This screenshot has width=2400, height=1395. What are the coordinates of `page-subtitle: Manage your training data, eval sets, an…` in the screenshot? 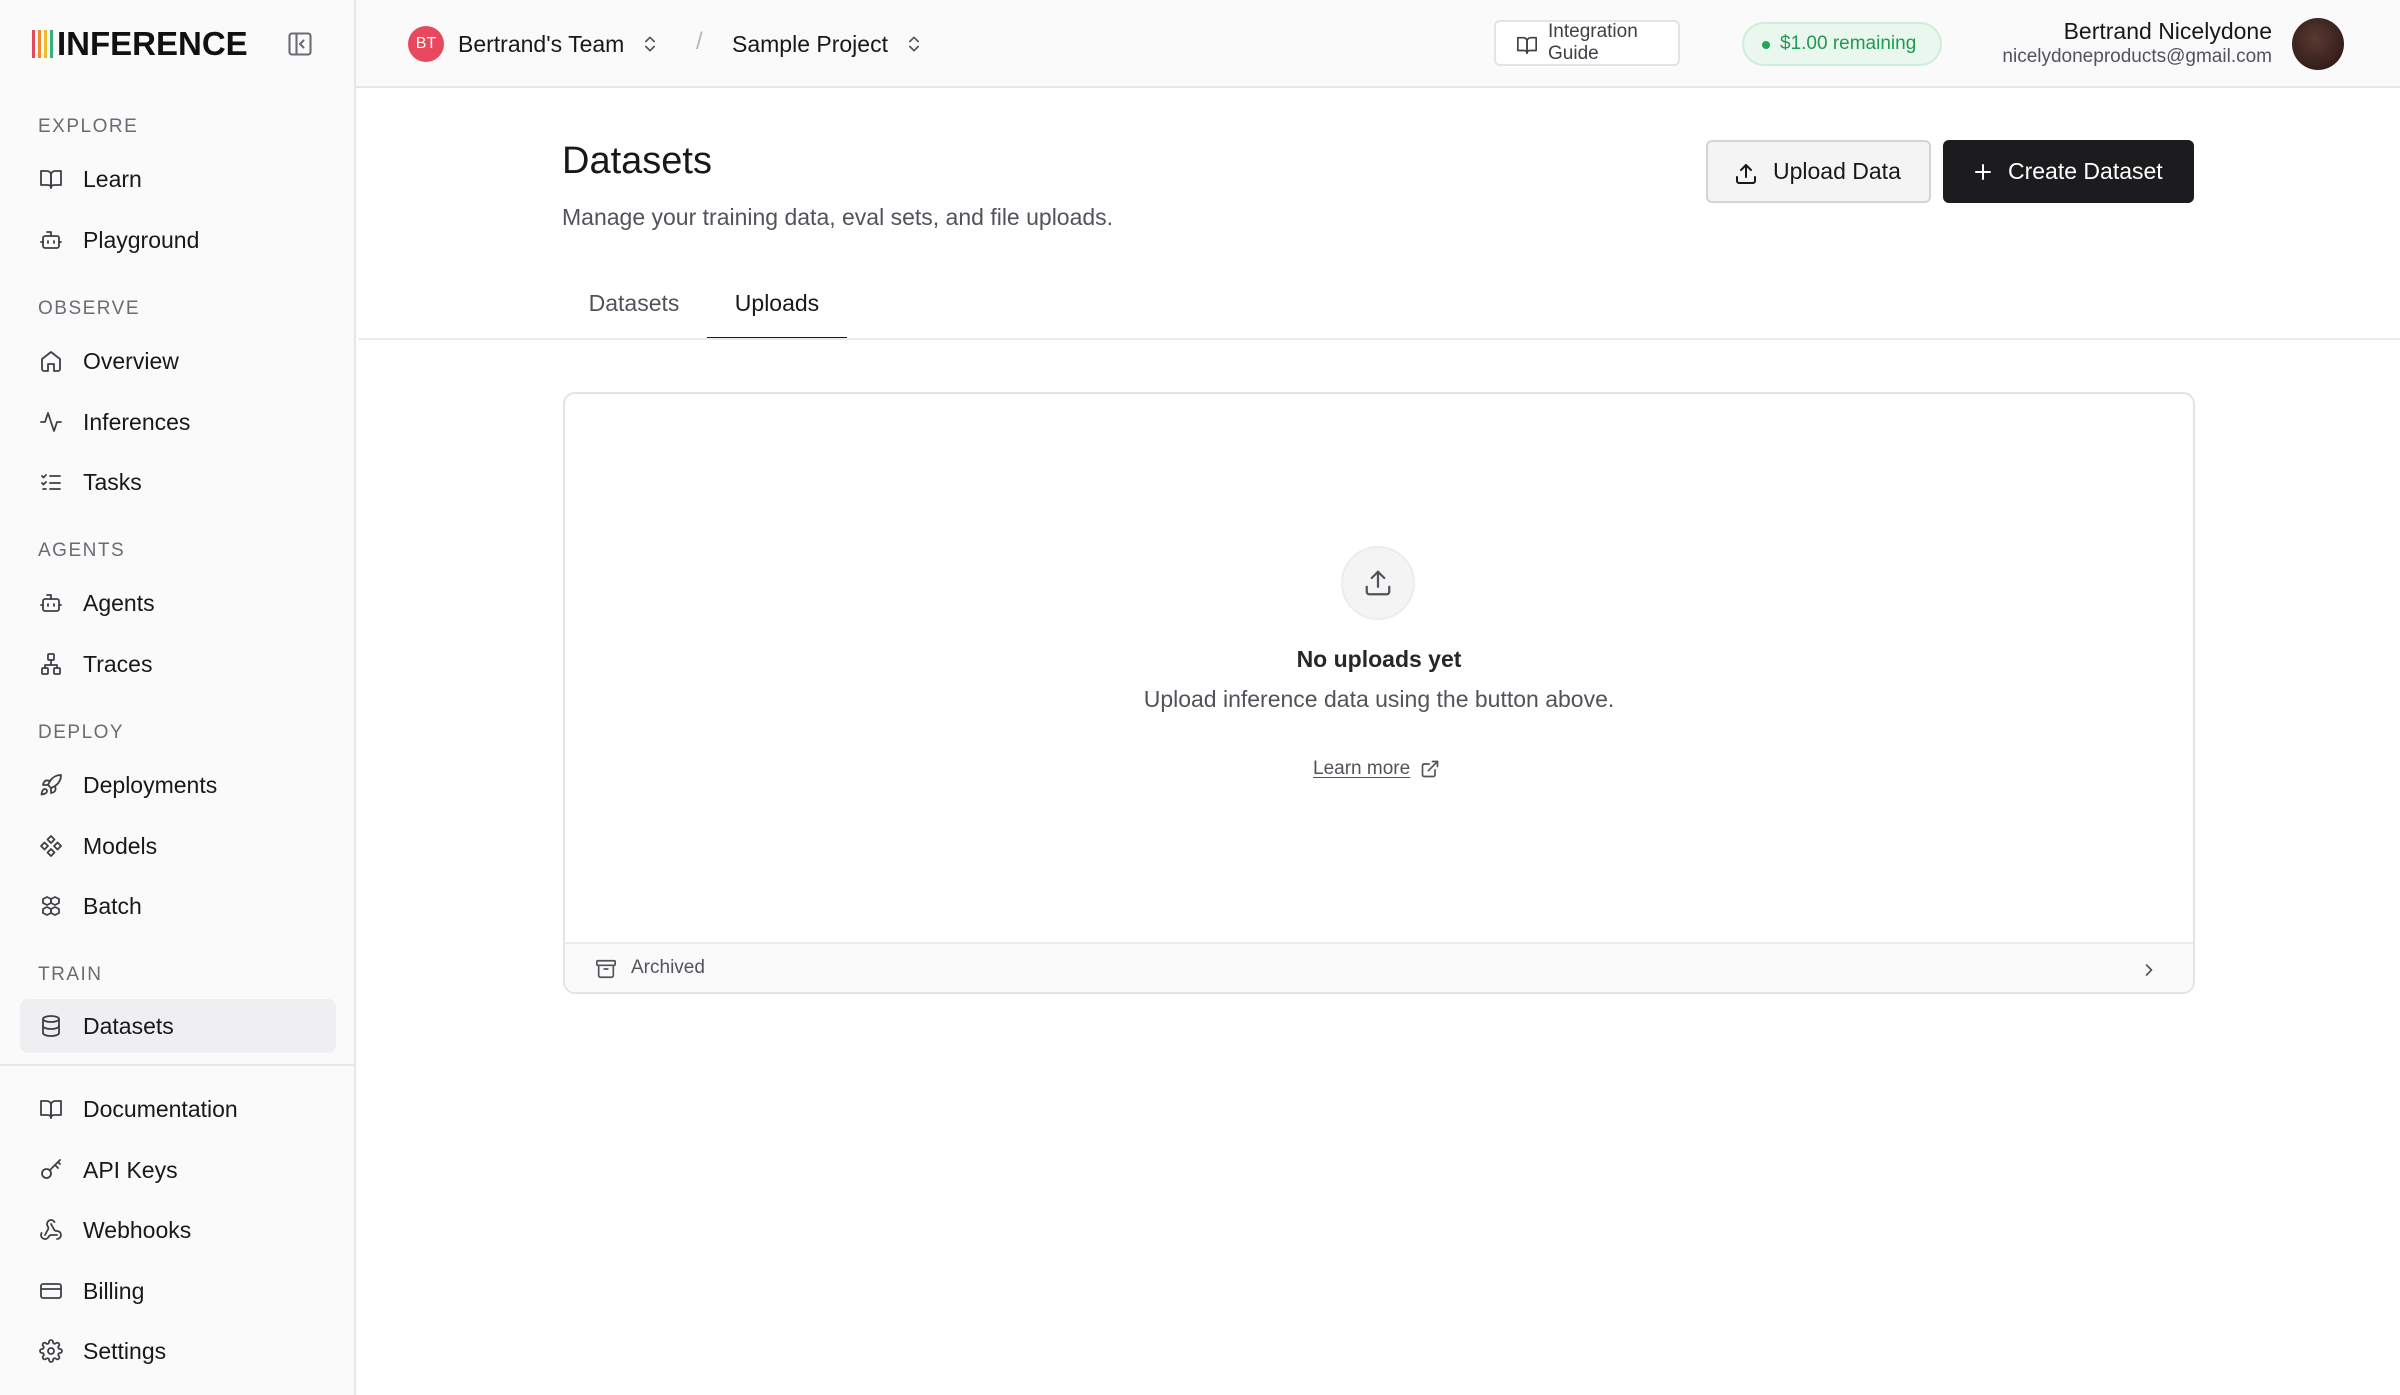 It's located at (838, 217).